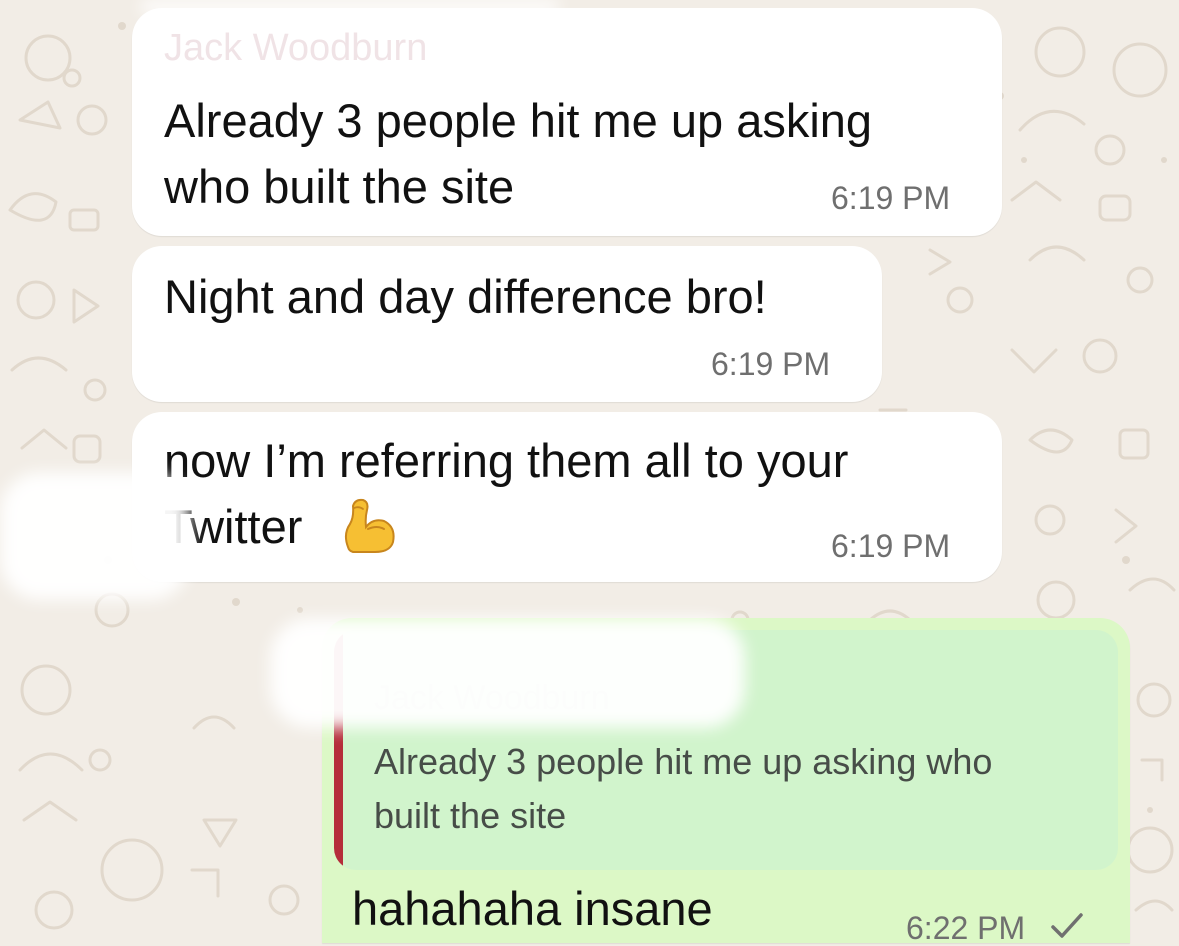  I want to click on message-text-line-1: Already 3 people hit me up asking, so click(518, 120).